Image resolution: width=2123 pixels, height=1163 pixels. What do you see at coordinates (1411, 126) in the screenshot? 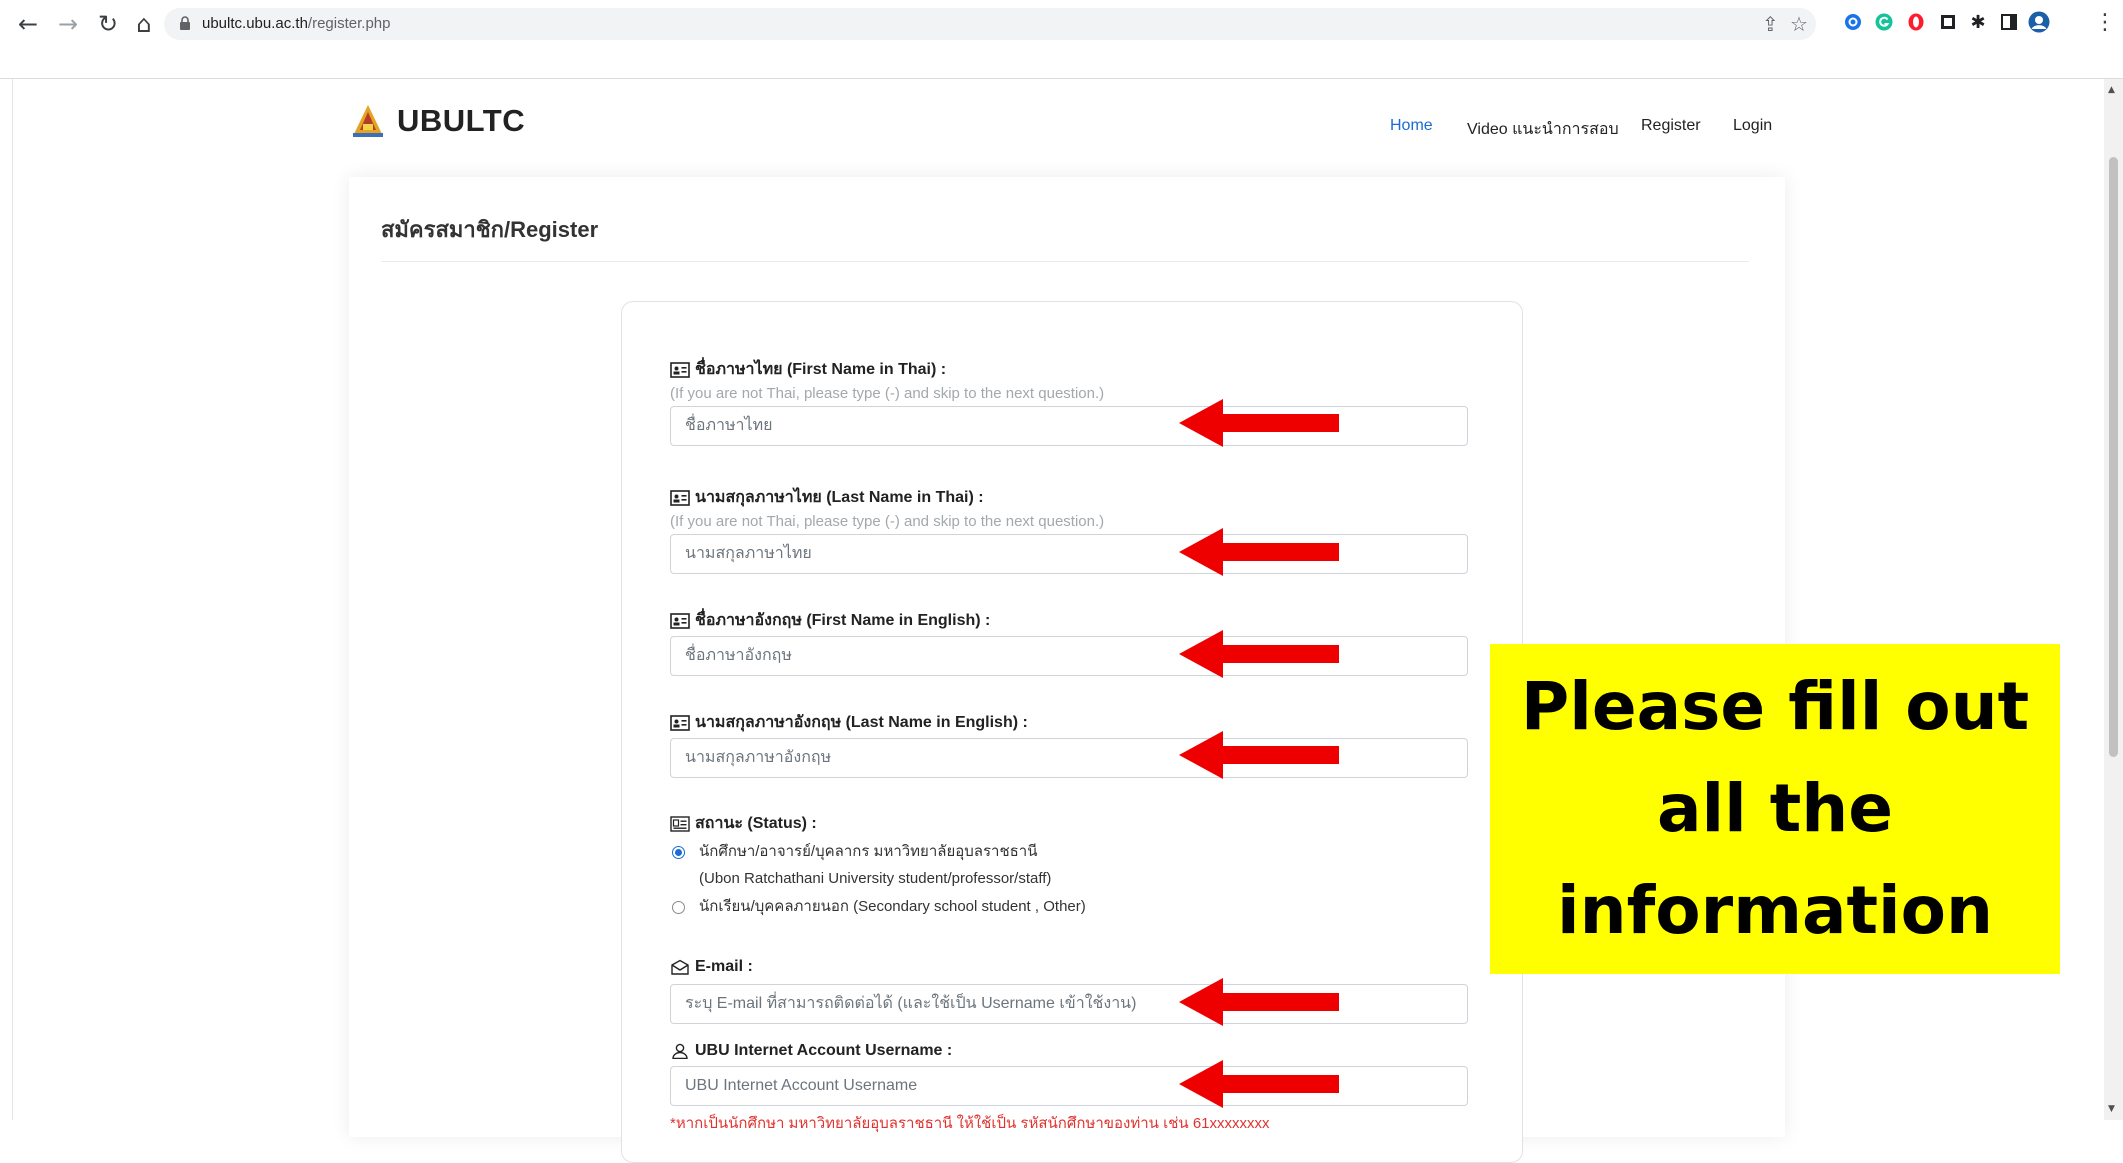
I see `nav-home: Home` at bounding box center [1411, 126].